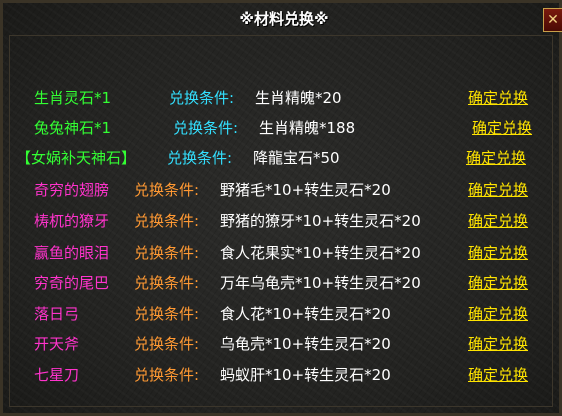 Image resolution: width=562 pixels, height=416 pixels. I want to click on exchange-row: 落日弓 兑换条件: 食人花*10+转生灵石*20 确定兑换, so click(282, 316).